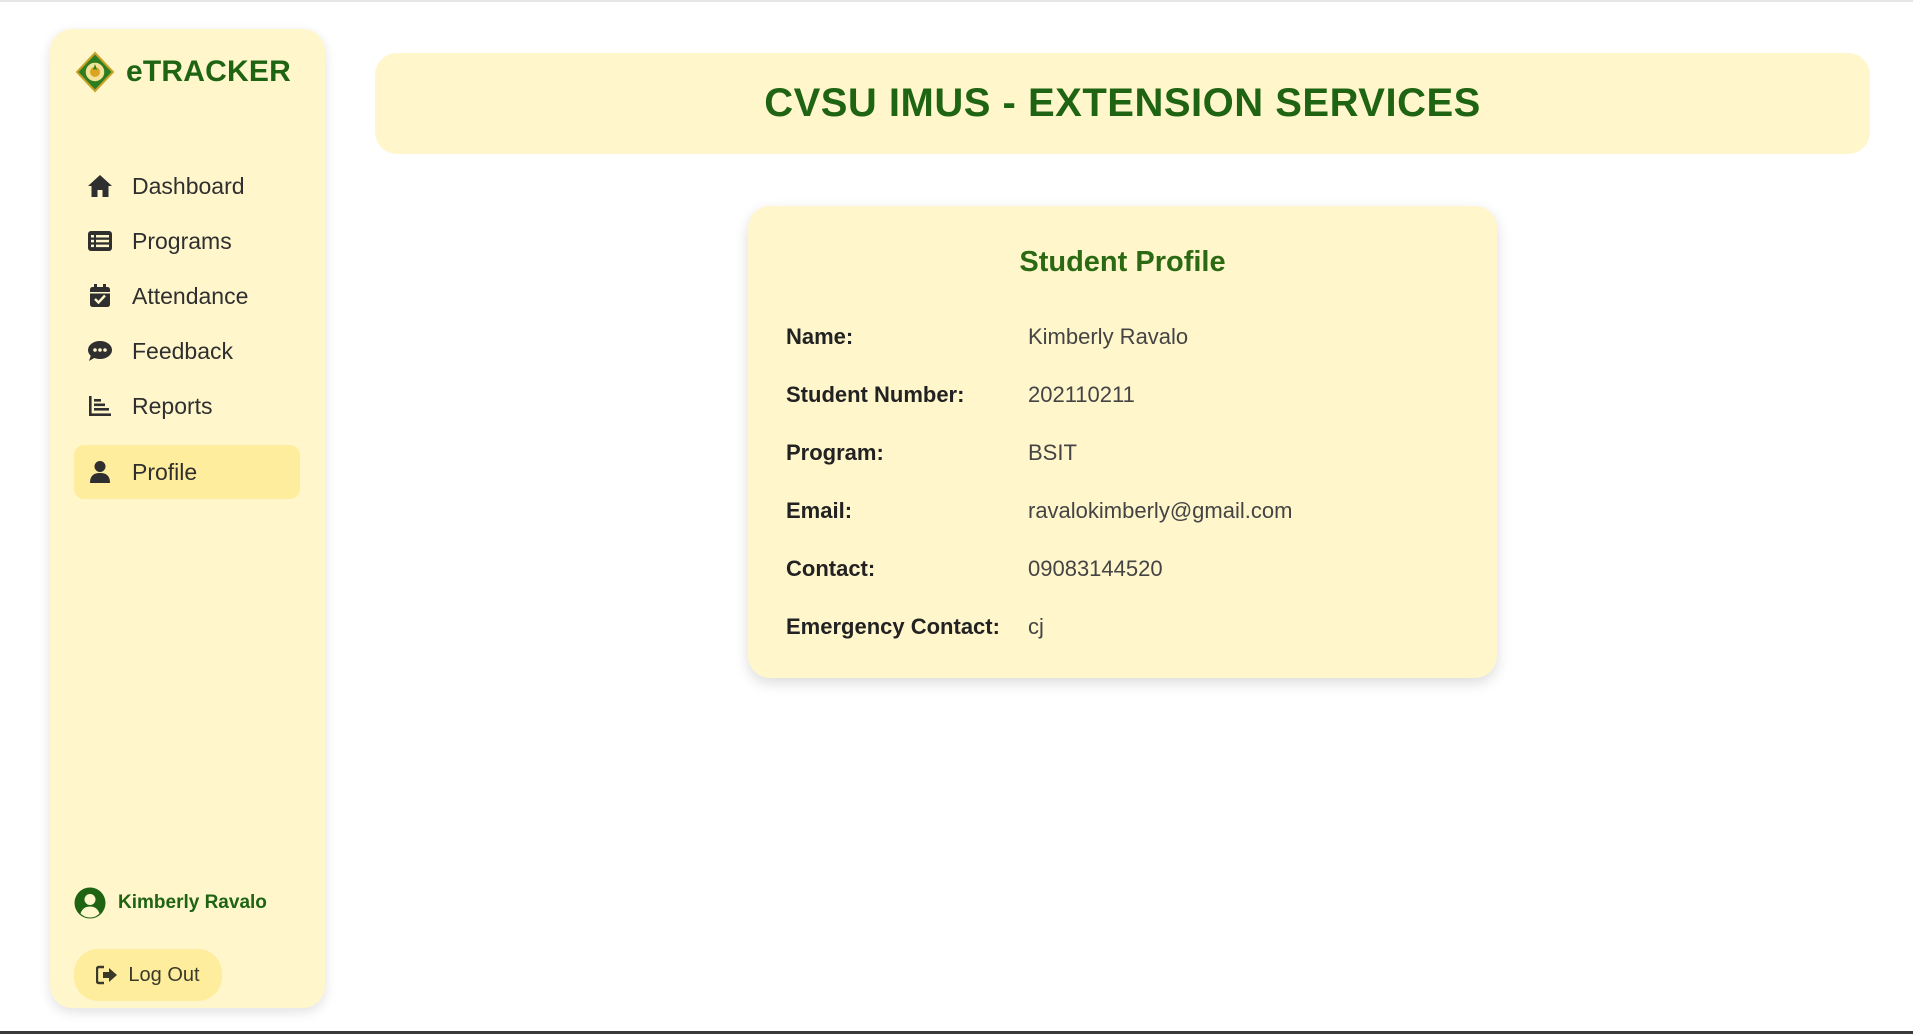 The width and height of the screenshot is (1913, 1034). Describe the element at coordinates (182, 240) in the screenshot. I see `sidebar-item-label: Programs` at that location.